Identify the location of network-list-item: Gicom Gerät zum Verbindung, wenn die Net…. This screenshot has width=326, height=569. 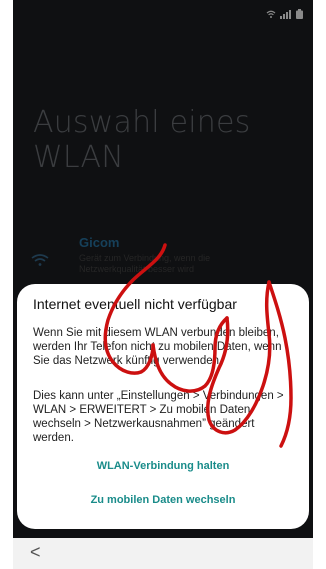
(166, 260).